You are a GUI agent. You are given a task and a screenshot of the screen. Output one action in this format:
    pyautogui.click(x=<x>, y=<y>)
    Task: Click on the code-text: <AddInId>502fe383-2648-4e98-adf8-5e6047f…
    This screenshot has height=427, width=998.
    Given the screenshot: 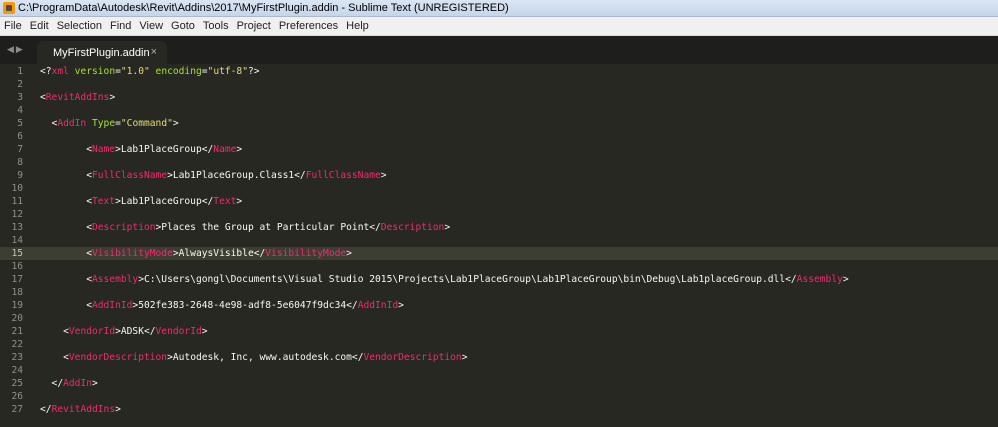 What is the action you would take?
    pyautogui.click(x=222, y=305)
    